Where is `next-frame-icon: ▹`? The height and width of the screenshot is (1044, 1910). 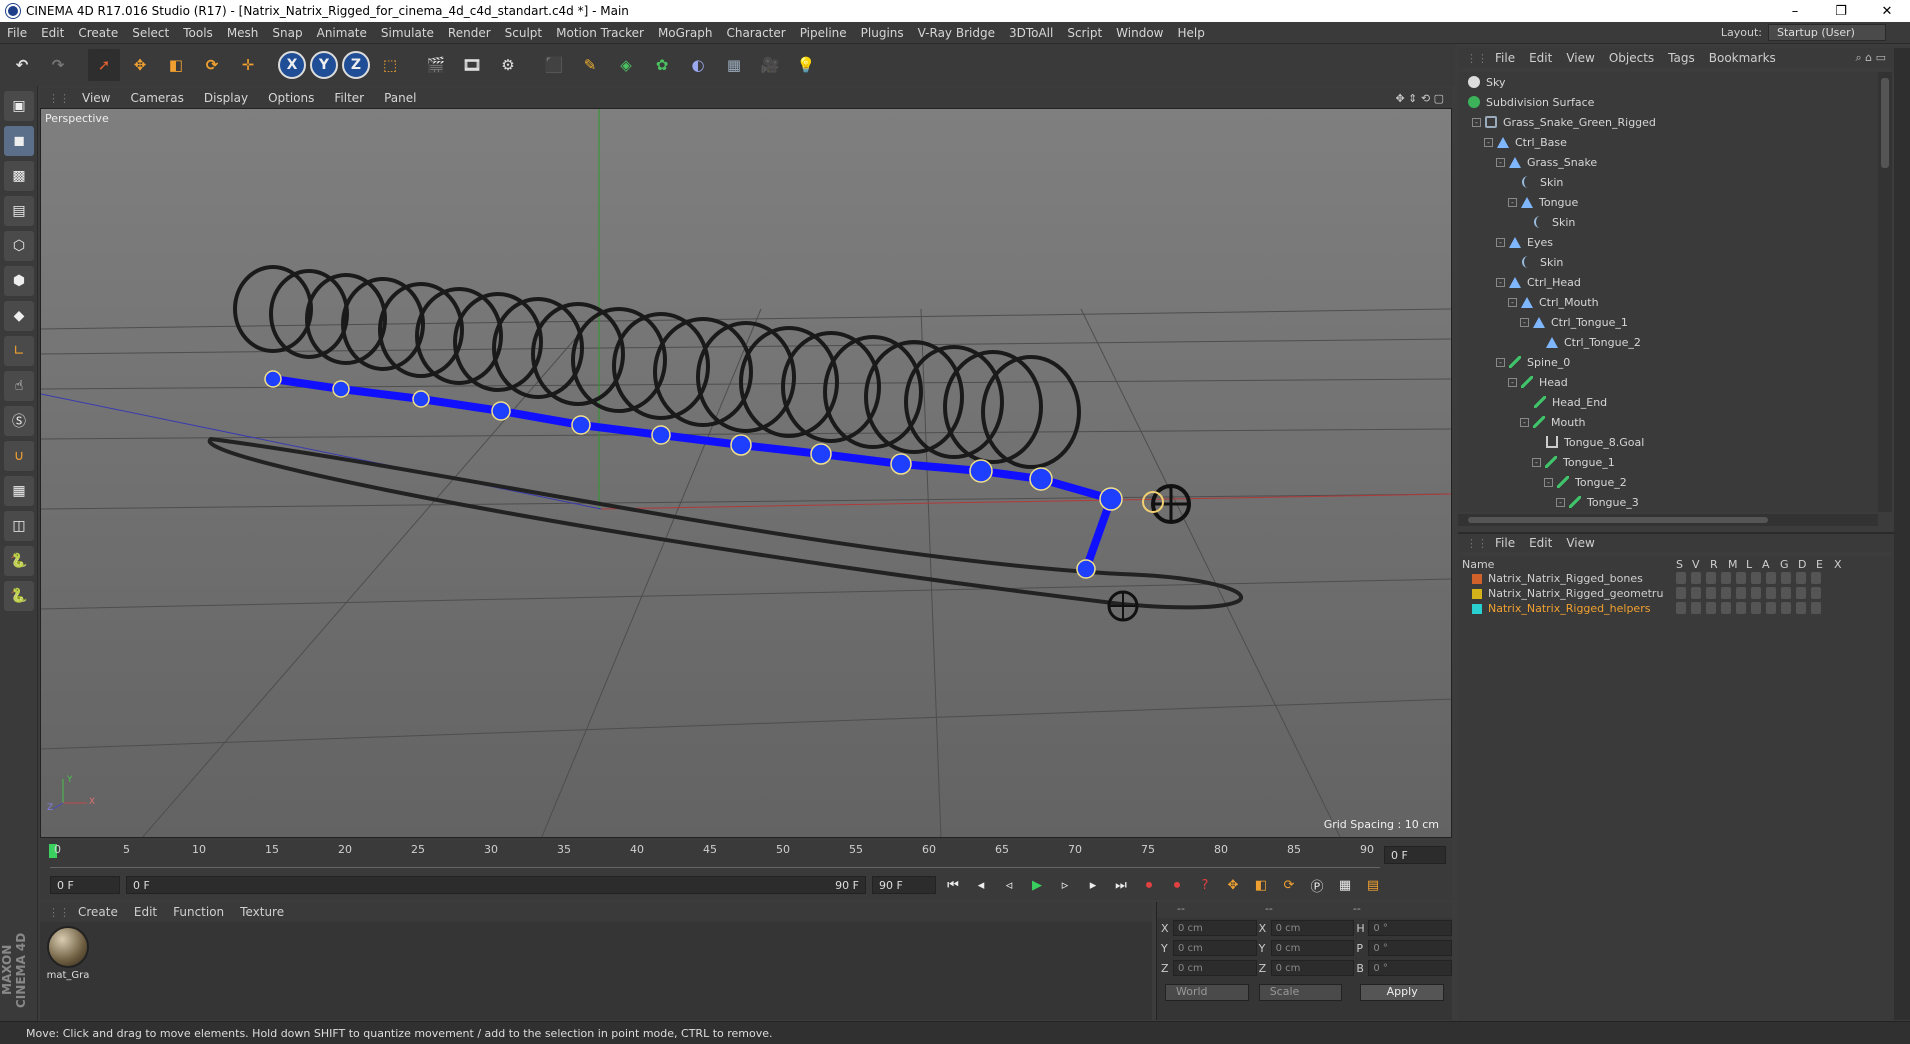 next-frame-icon: ▹ is located at coordinates (1065, 885).